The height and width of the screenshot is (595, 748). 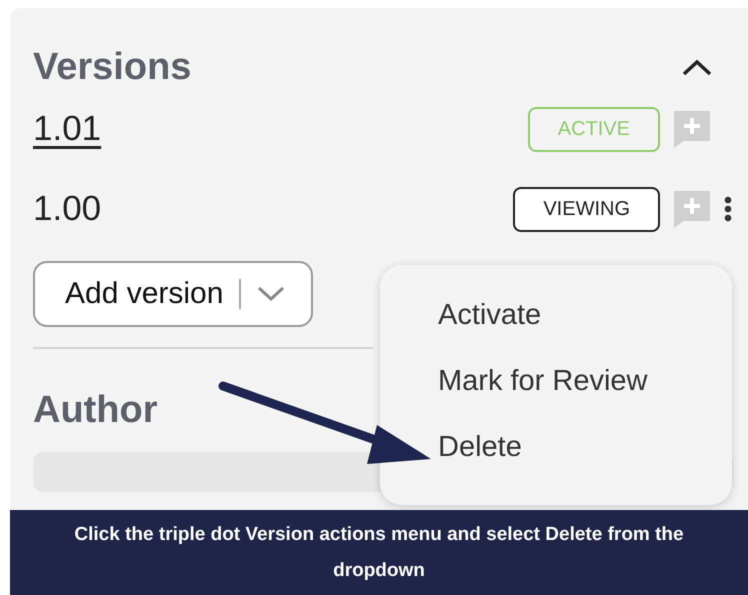 What do you see at coordinates (697, 67) in the screenshot?
I see `collapse-chevron-icon` at bounding box center [697, 67].